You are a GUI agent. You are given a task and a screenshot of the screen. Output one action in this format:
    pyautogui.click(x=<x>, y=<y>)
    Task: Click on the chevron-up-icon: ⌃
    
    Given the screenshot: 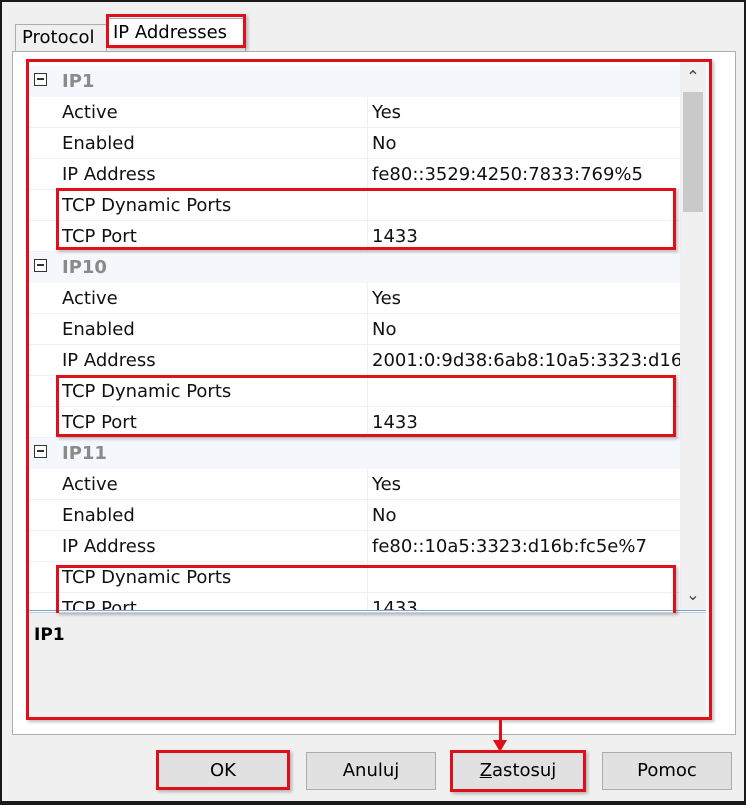 What is the action you would take?
    pyautogui.click(x=693, y=77)
    